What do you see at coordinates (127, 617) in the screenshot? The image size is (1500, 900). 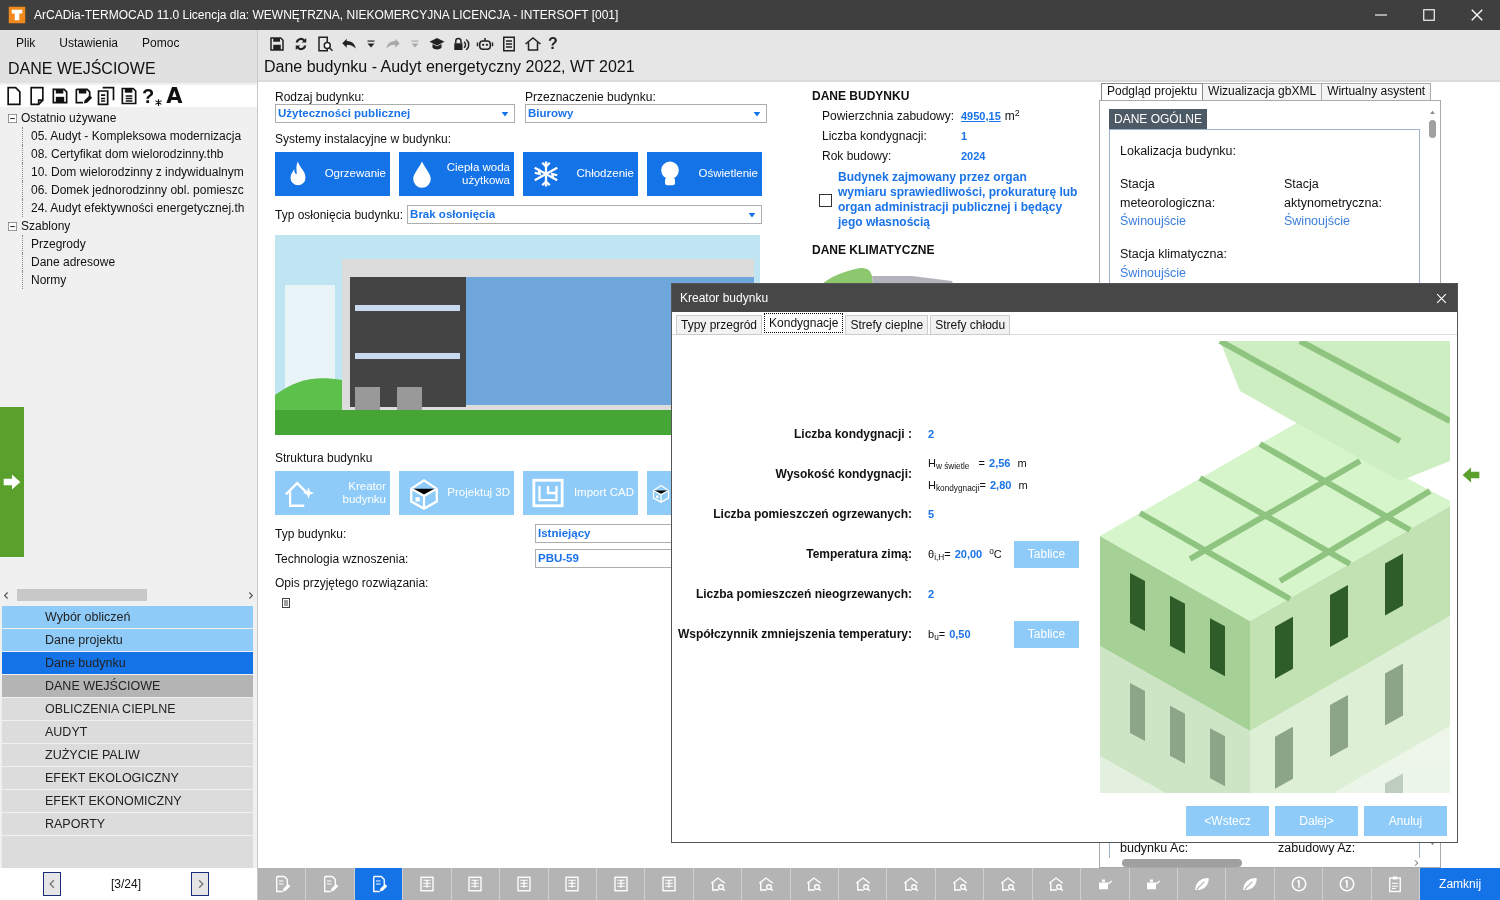 I see `nav-item: Wybór obliczeń` at bounding box center [127, 617].